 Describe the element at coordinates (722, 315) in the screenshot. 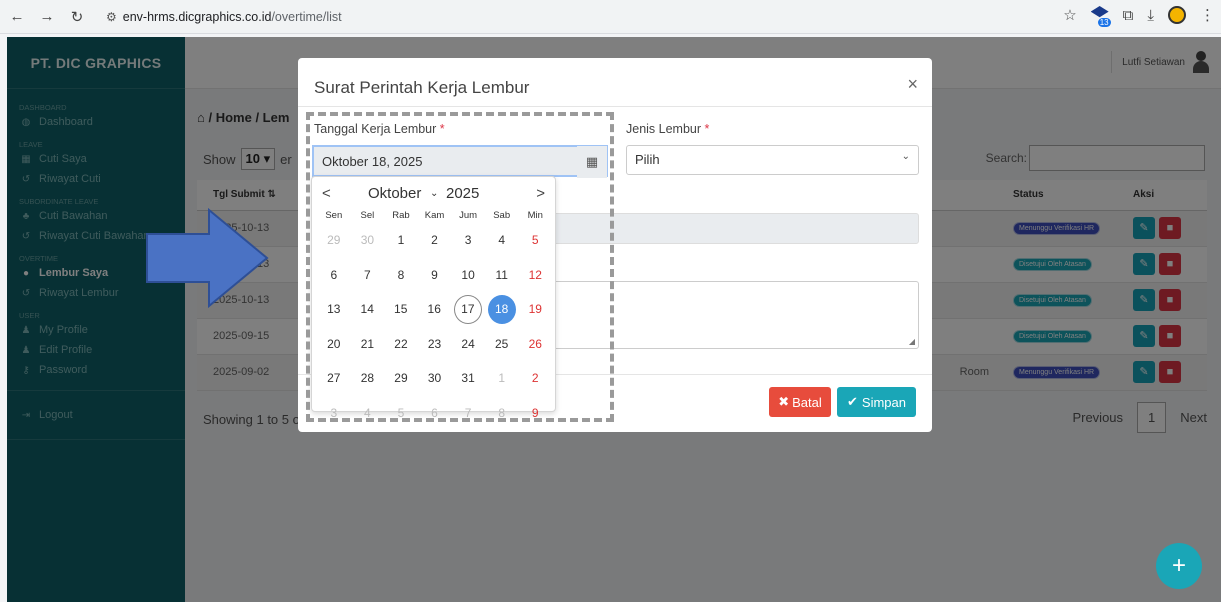

I see `description-textarea: ◢` at that location.